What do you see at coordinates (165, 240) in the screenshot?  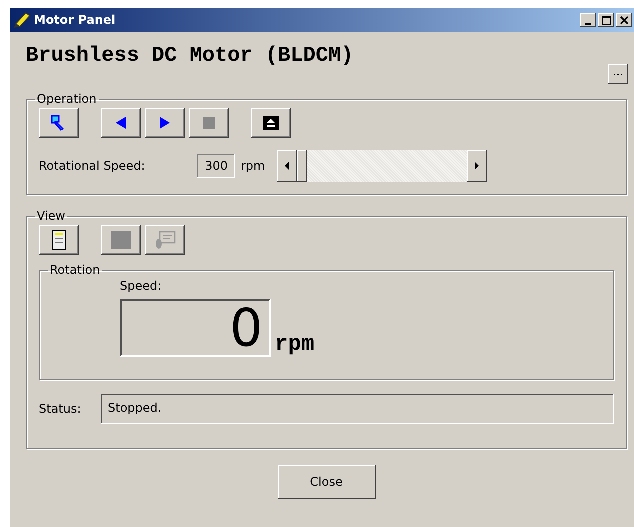 I see `note-icon` at bounding box center [165, 240].